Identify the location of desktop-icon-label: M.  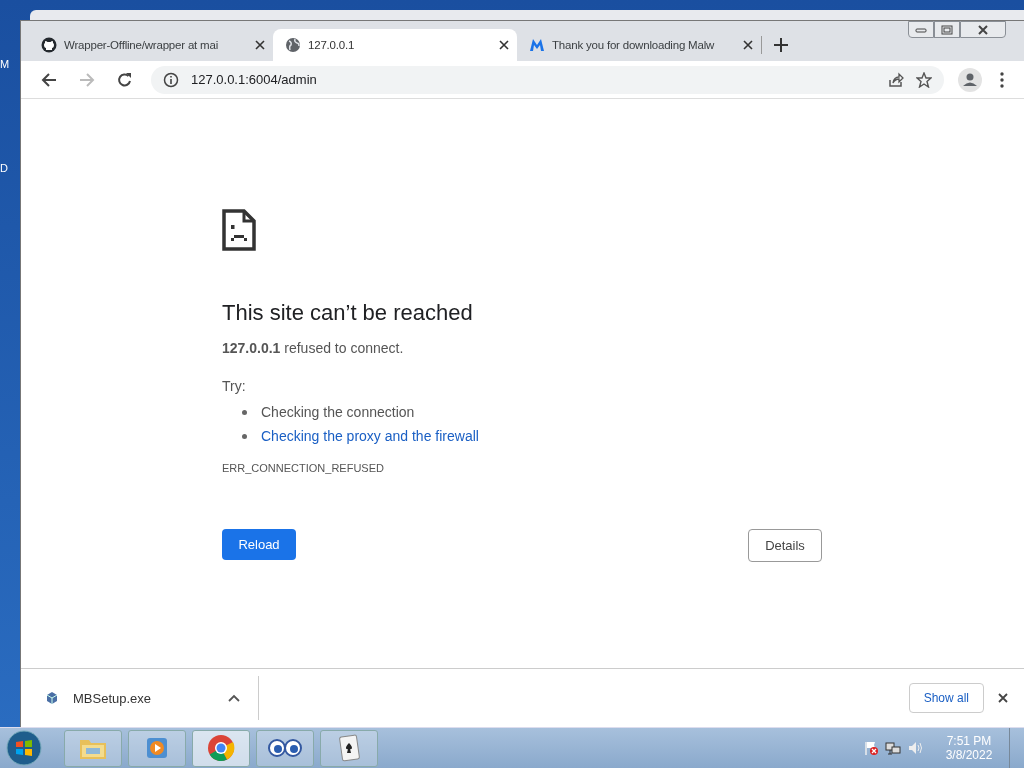
(5, 64).